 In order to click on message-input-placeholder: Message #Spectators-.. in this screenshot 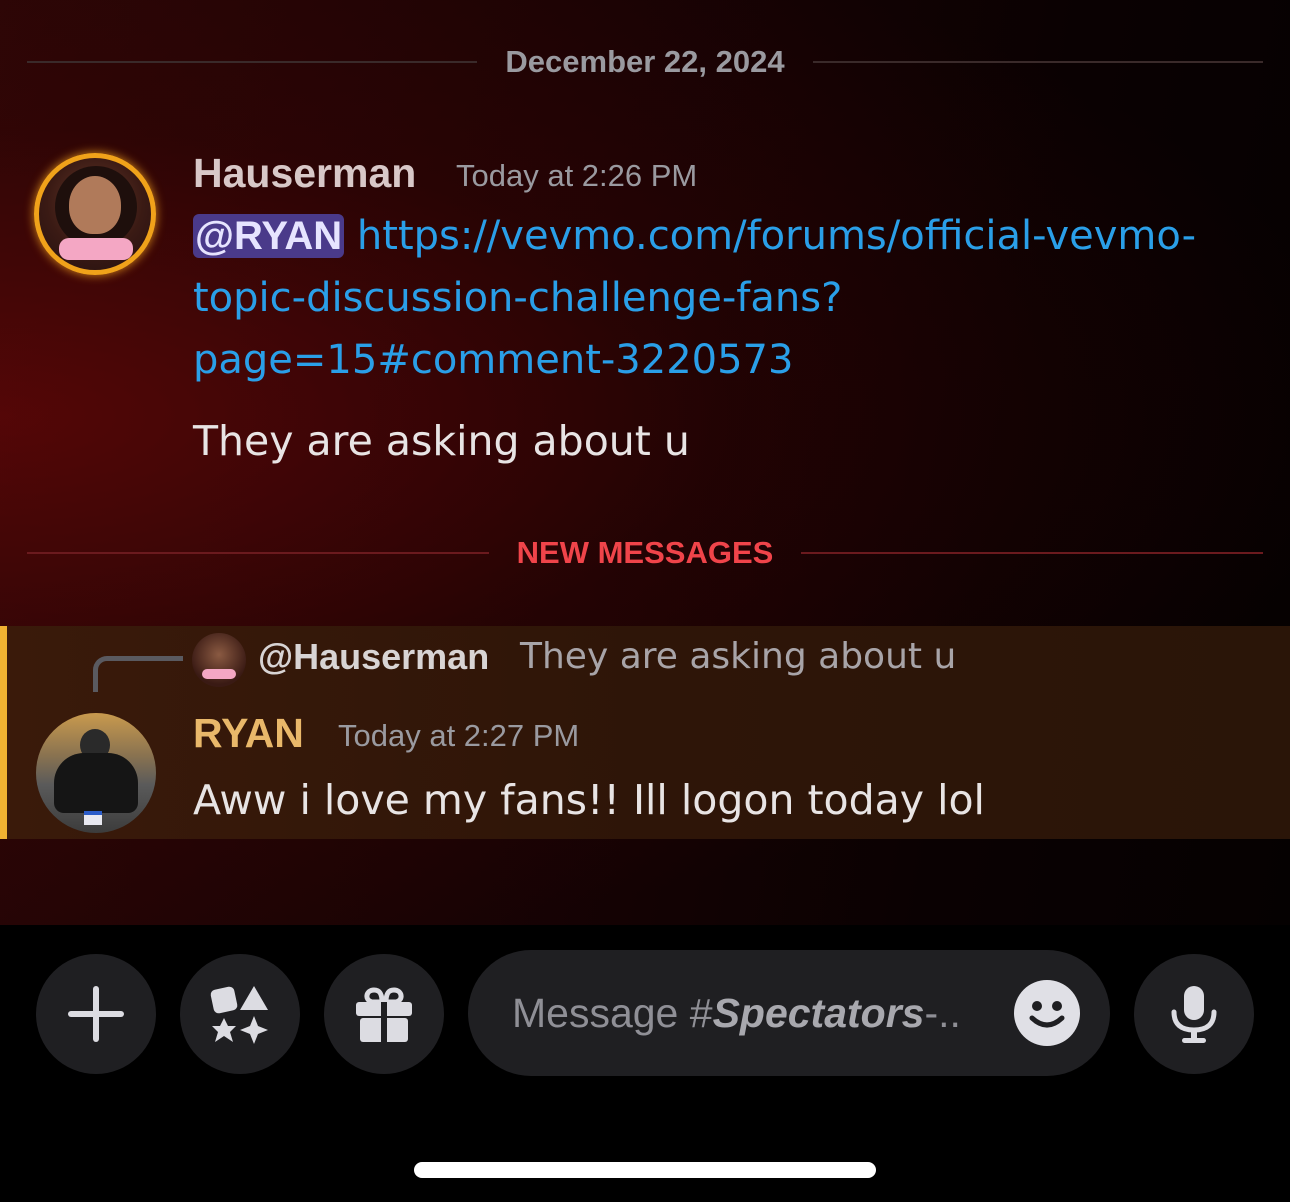, I will do `click(757, 1013)`.